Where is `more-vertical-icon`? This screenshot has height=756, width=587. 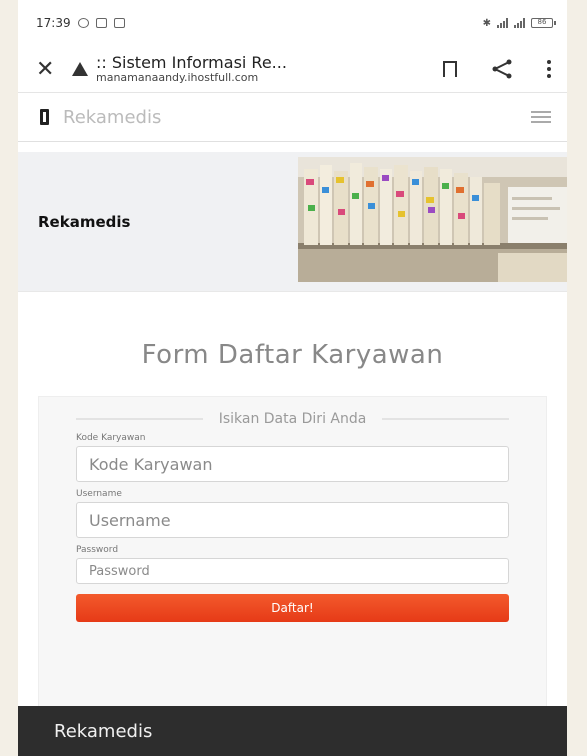 more-vertical-icon is located at coordinates (549, 69).